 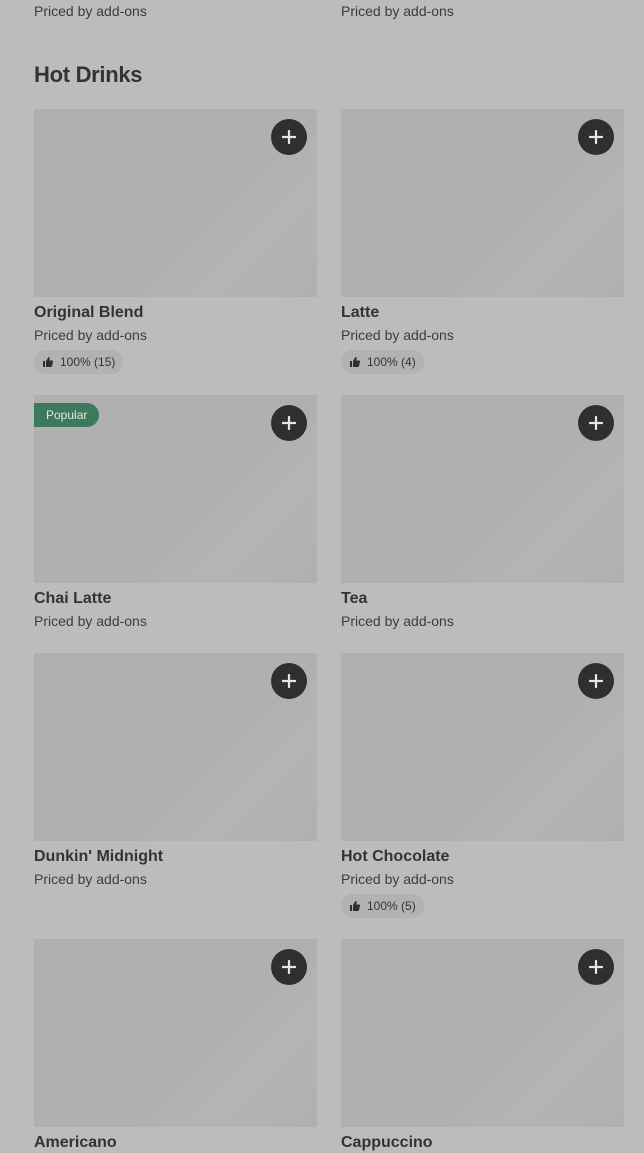 I want to click on menu-item-card: Cappuccino, so click(x=482, y=1046).